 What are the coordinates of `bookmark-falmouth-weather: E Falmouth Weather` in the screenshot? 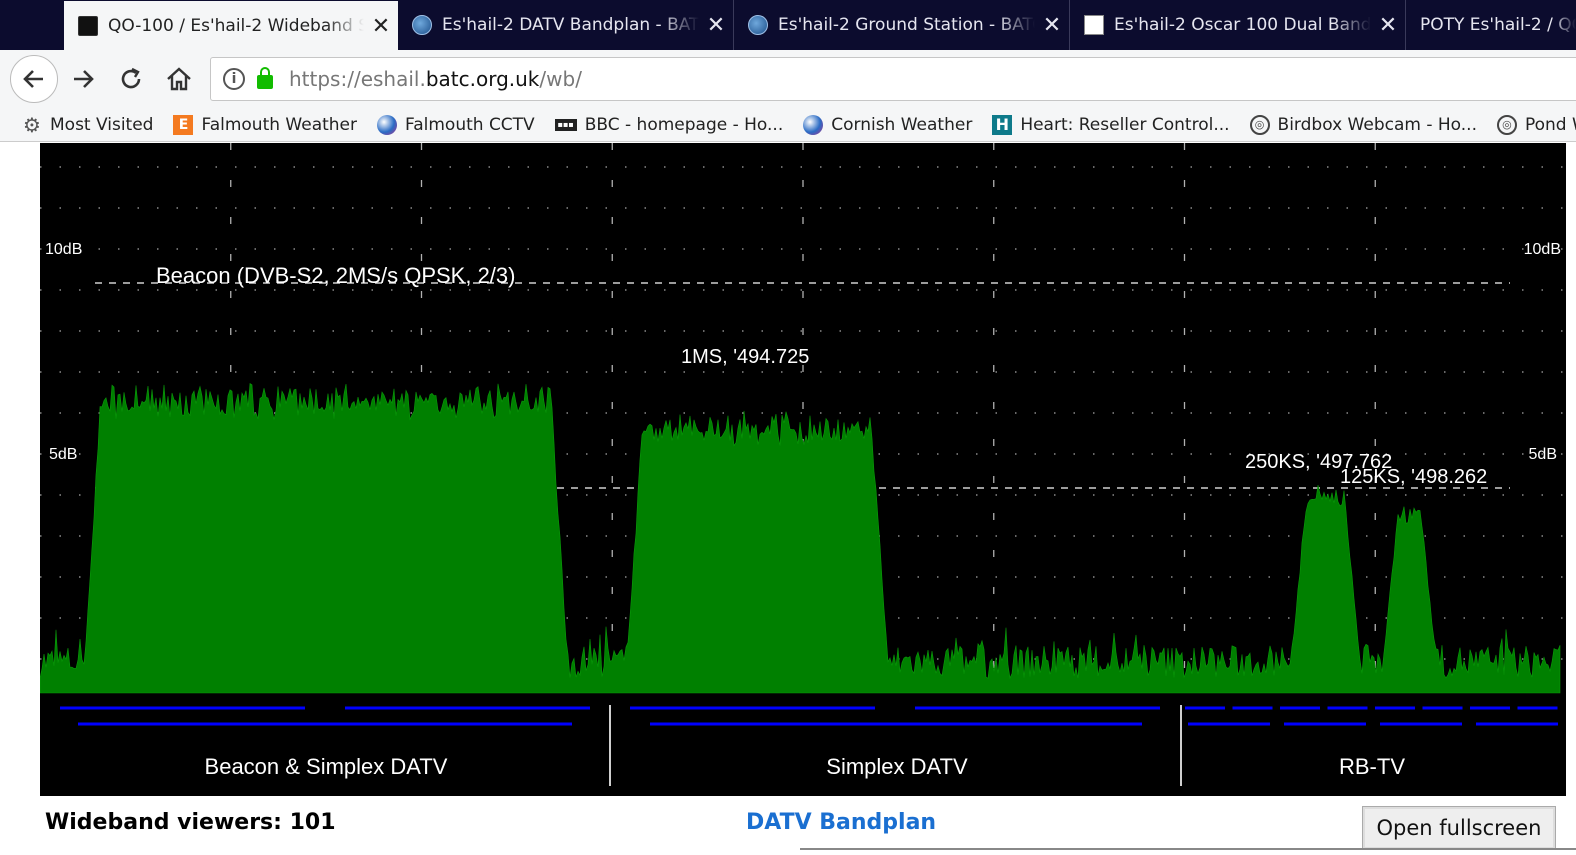 It's located at (265, 124).